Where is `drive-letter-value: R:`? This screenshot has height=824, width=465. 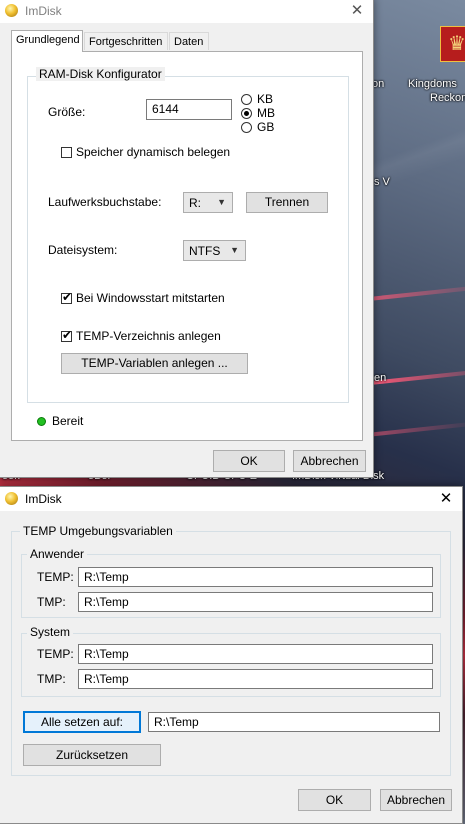 drive-letter-value: R: is located at coordinates (195, 203).